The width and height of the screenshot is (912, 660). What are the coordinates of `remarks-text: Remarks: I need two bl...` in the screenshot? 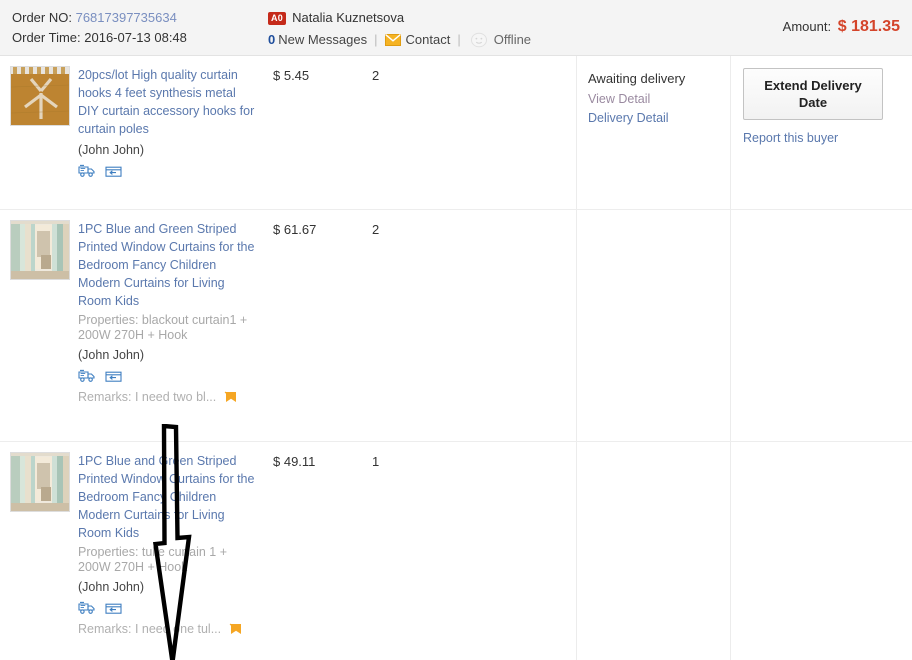 It's located at (147, 397).